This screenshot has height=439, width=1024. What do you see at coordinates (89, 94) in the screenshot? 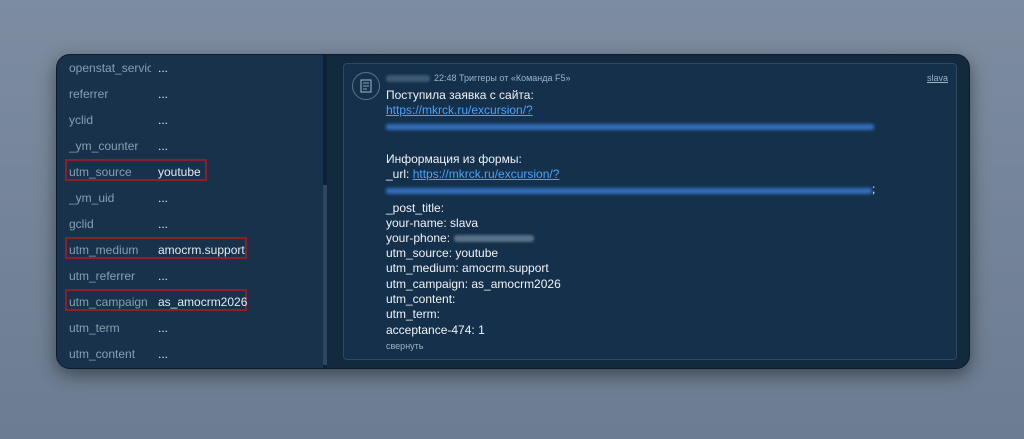
I see `field-name: referrer` at bounding box center [89, 94].